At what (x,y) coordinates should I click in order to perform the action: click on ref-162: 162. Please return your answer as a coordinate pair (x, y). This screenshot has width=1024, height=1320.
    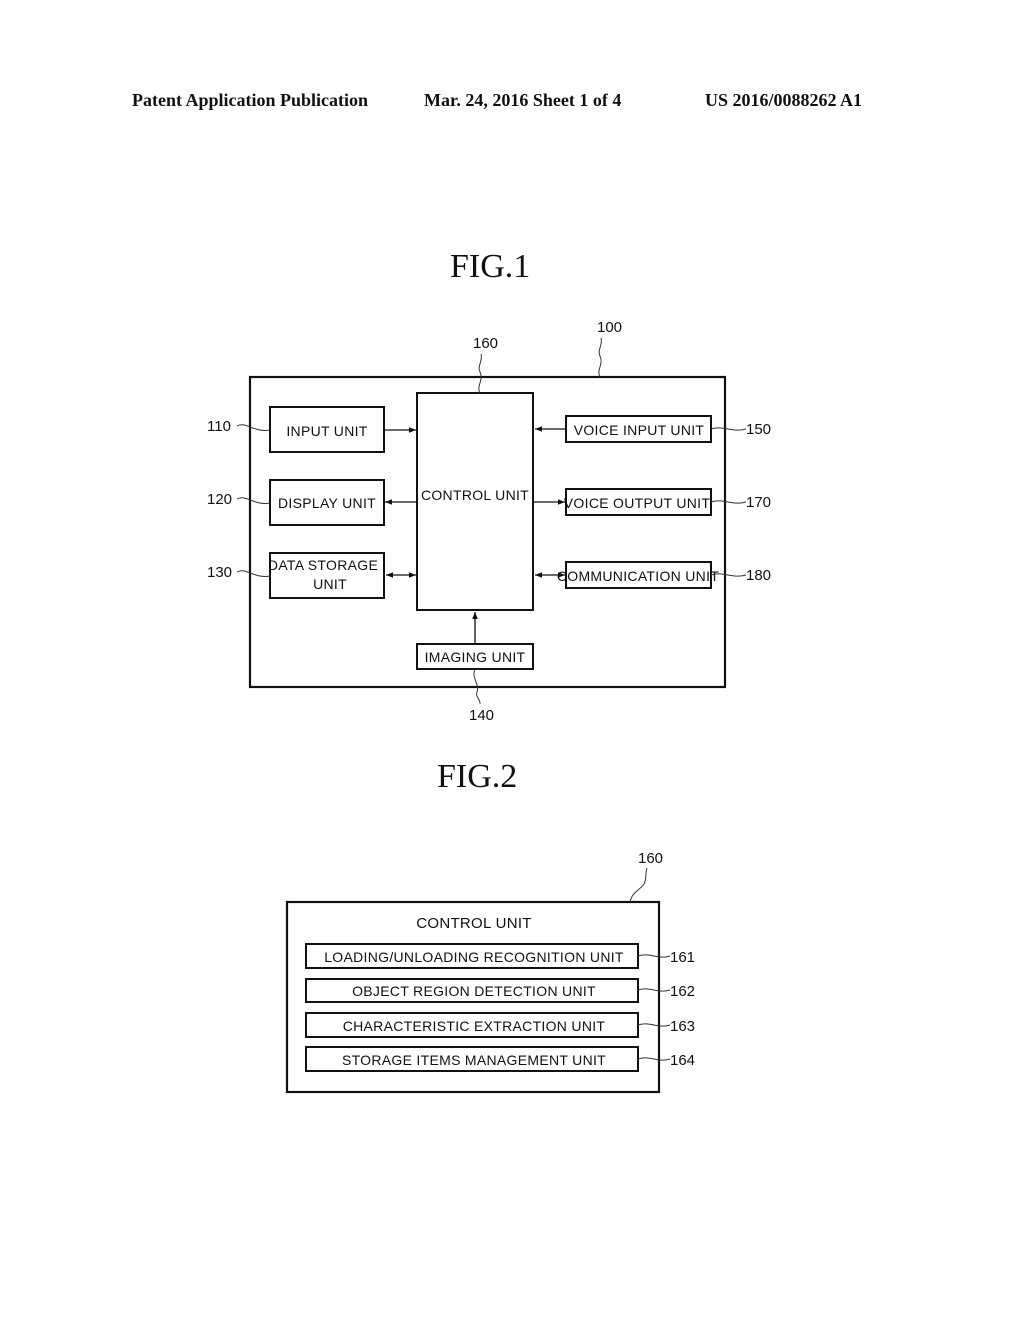
    Looking at the image, I should click on (682, 991).